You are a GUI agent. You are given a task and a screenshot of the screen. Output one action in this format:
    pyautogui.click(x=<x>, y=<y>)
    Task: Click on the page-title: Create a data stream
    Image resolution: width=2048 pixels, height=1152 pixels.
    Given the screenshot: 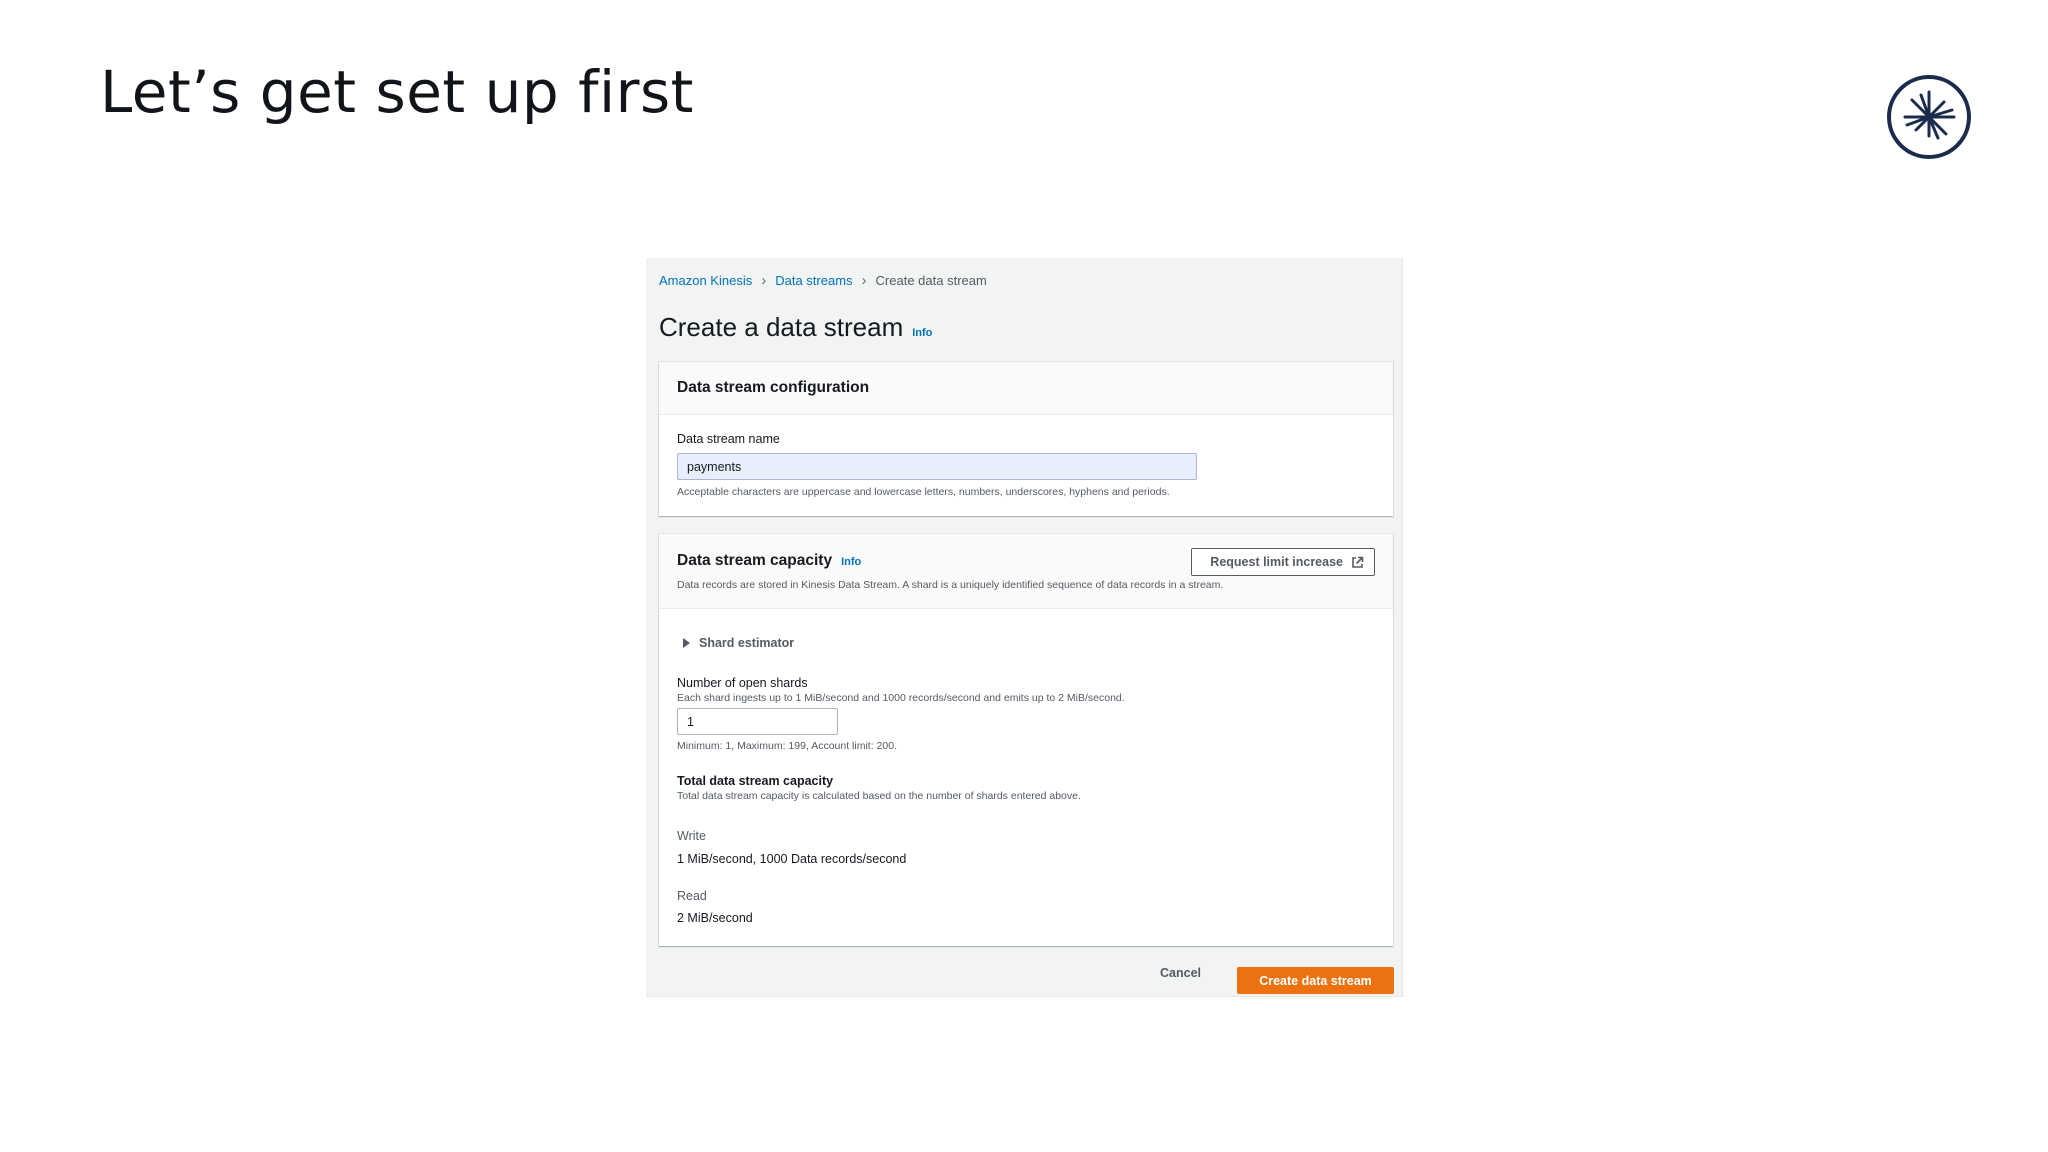 What is the action you would take?
    pyautogui.click(x=781, y=327)
    